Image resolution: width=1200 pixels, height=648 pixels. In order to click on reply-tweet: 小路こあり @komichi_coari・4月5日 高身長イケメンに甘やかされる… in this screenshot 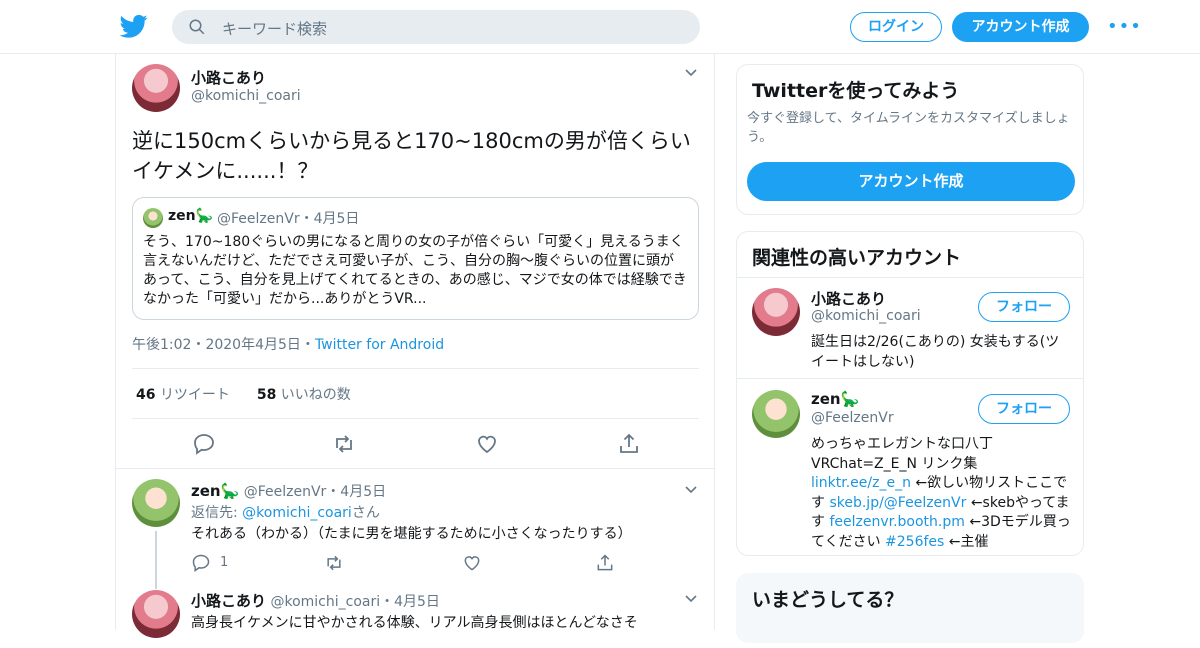, I will do `click(415, 618)`.